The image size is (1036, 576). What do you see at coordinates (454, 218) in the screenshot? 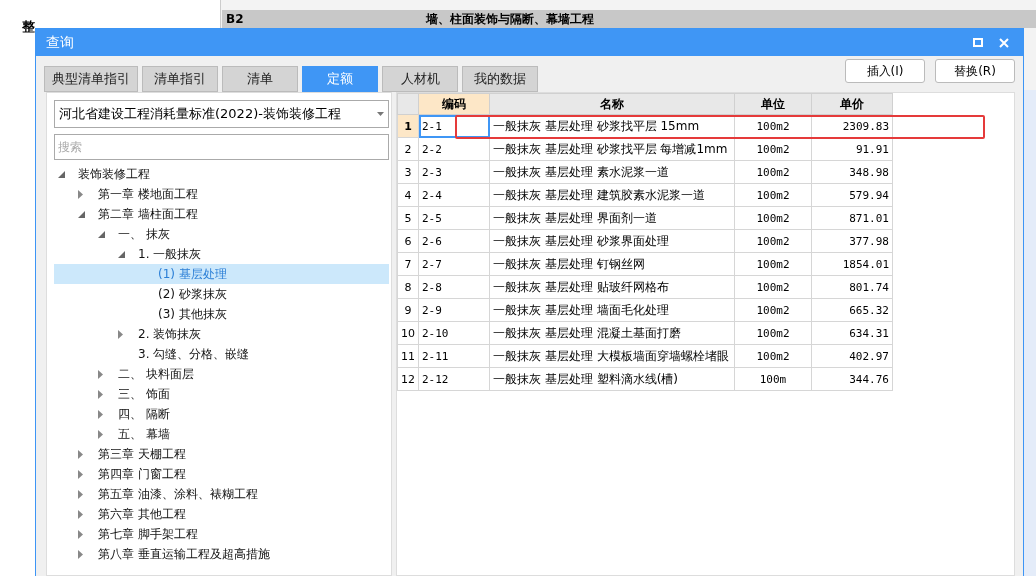
I see `table-cell: 2-5` at bounding box center [454, 218].